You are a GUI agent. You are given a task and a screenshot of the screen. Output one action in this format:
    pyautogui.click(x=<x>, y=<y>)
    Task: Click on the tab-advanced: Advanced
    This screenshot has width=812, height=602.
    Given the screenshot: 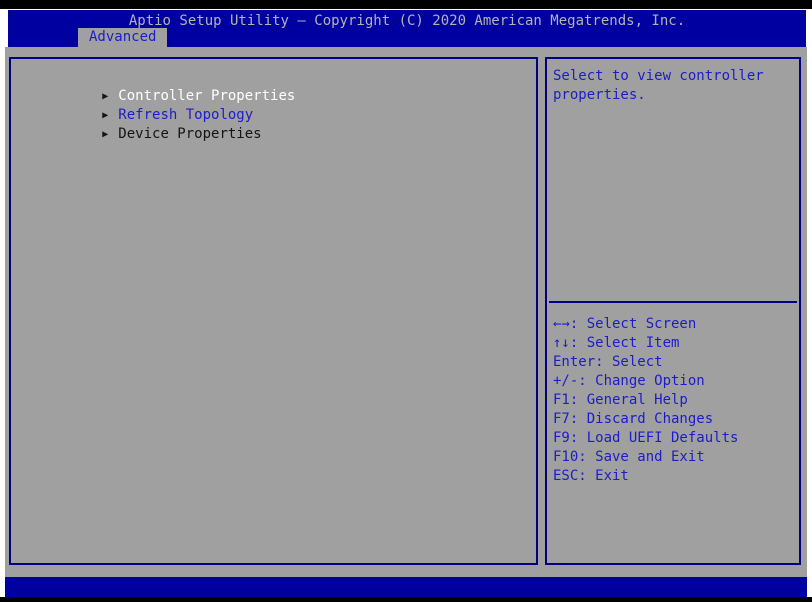 What is the action you would take?
    pyautogui.click(x=123, y=37)
    